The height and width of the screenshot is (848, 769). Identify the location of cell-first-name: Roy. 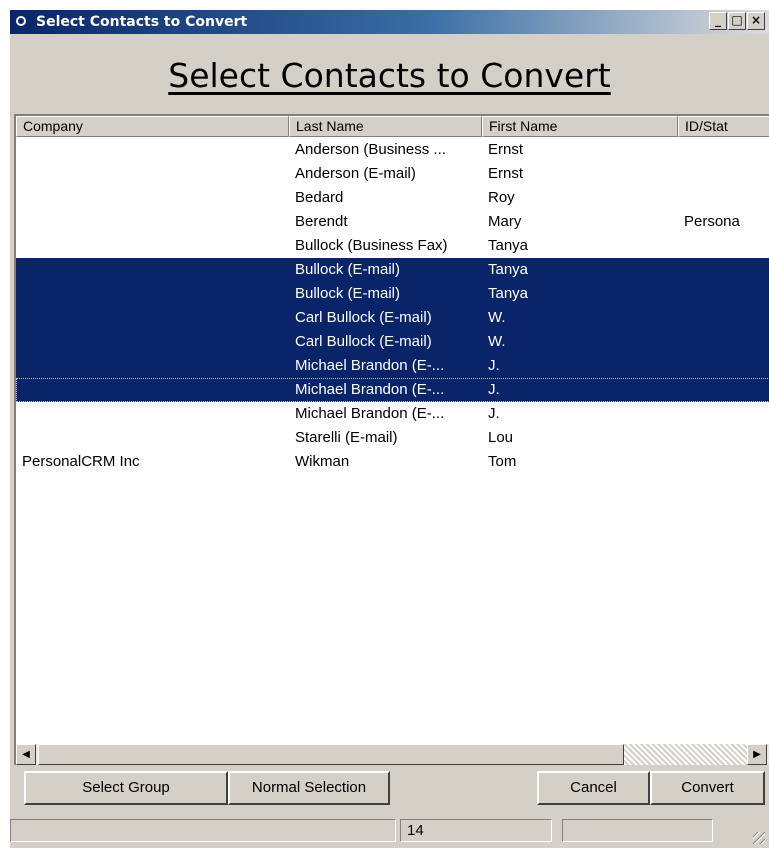
(501, 197).